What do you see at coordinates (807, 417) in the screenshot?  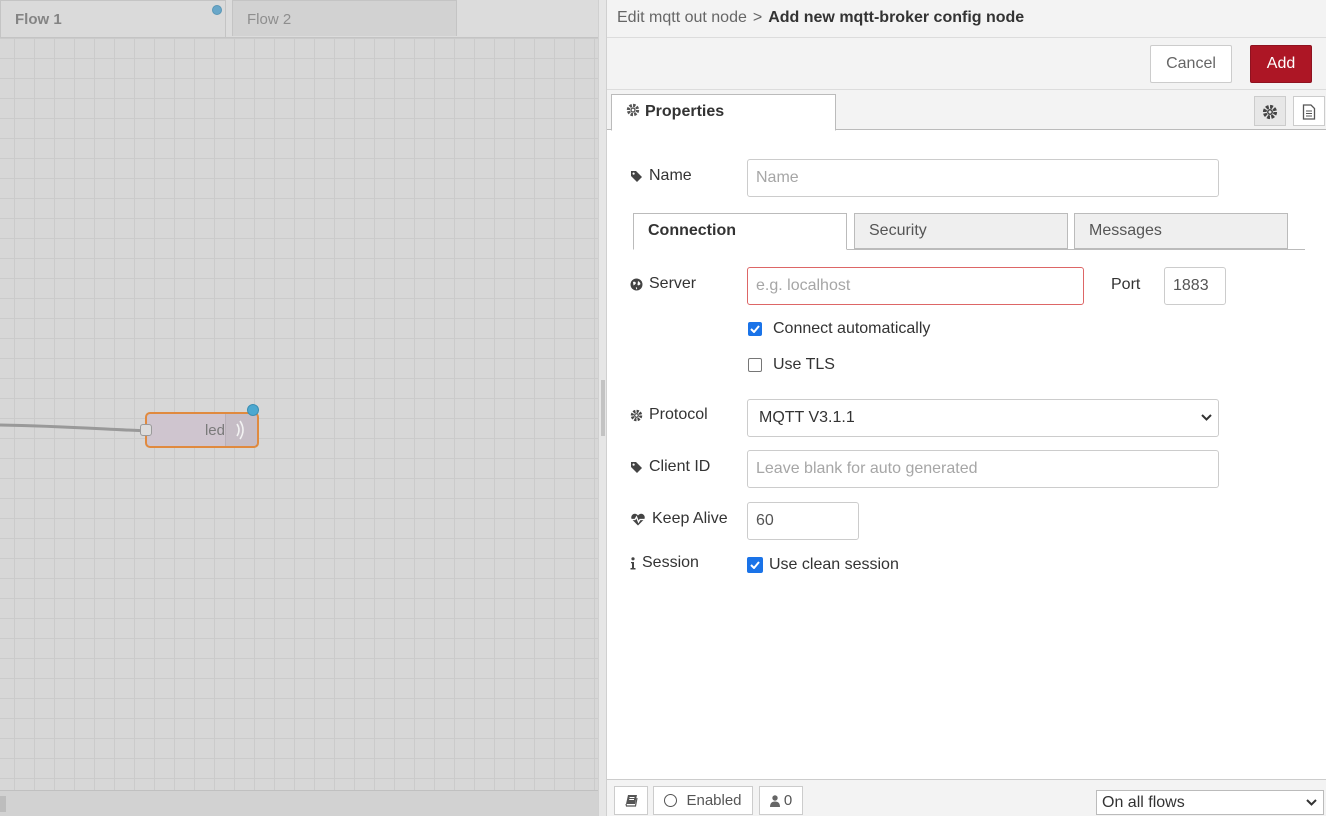 I see `protocol-select-value: MQTT V3.1.1` at bounding box center [807, 417].